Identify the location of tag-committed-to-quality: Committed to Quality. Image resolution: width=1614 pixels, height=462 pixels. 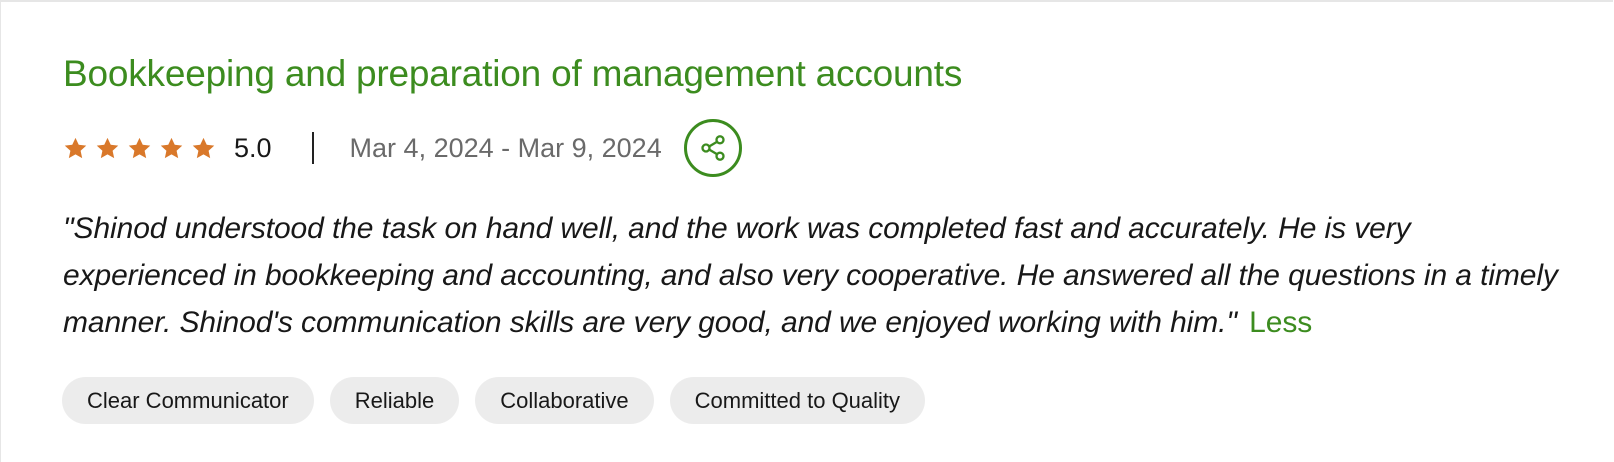
(797, 400).